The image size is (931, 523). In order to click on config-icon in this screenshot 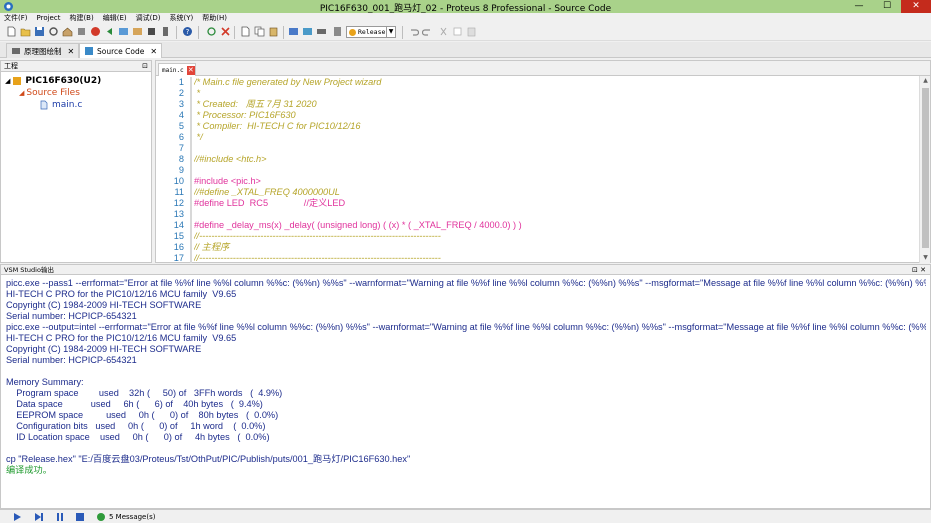, I will do `click(337, 31)`.